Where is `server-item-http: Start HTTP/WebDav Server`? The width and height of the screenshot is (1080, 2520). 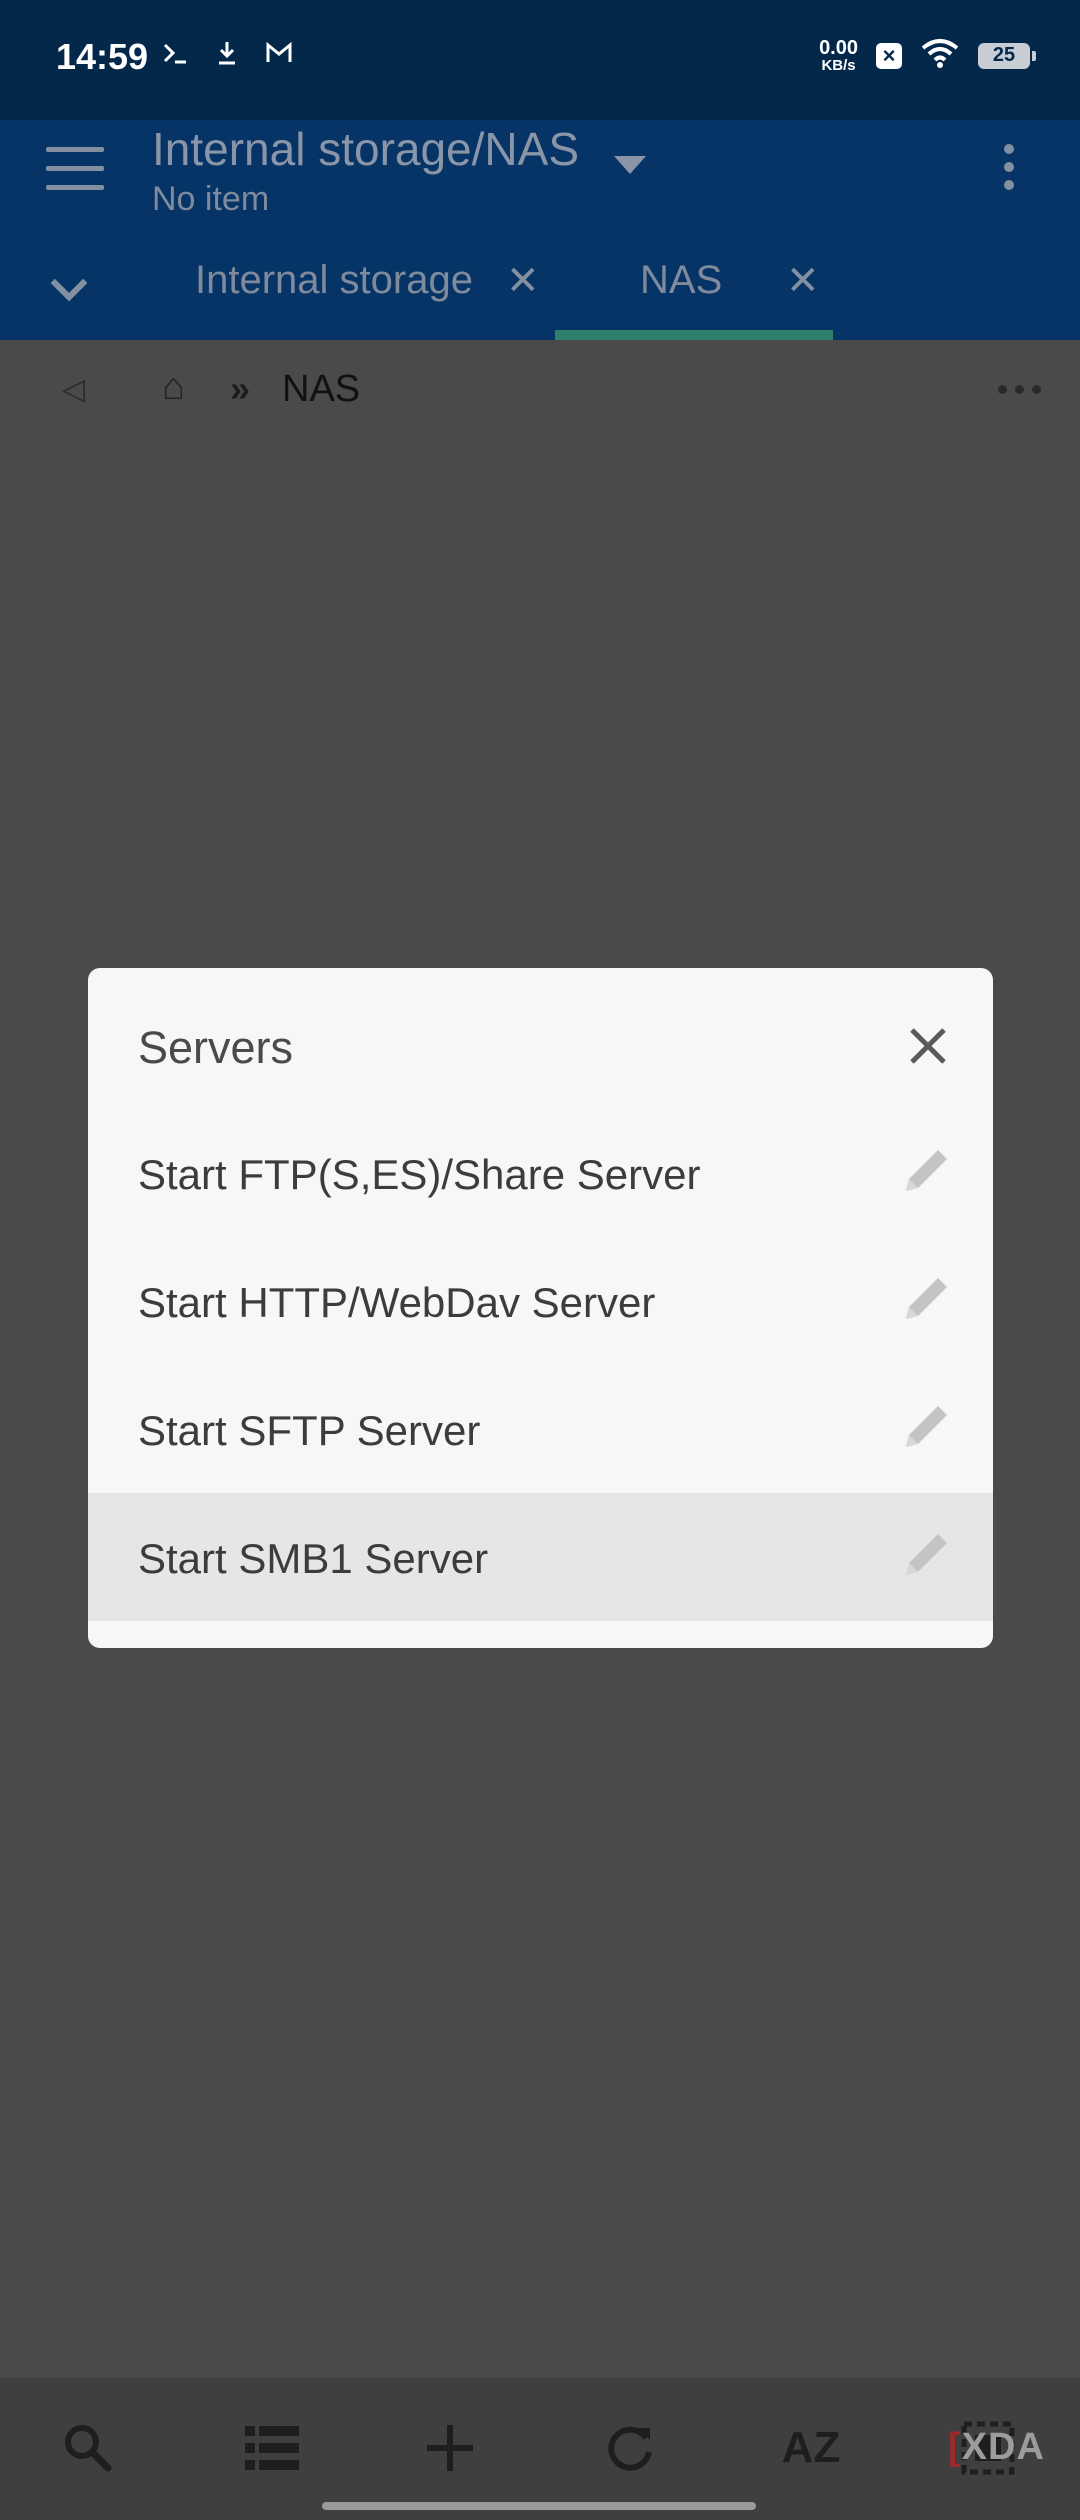 server-item-http: Start HTTP/WebDav Server is located at coordinates (540, 1301).